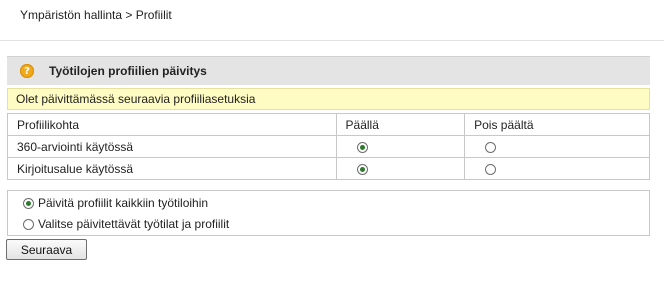 The height and width of the screenshot is (281, 664). Describe the element at coordinates (172, 168) in the screenshot. I see `row-label: Kirjoitusalue käytössä` at that location.